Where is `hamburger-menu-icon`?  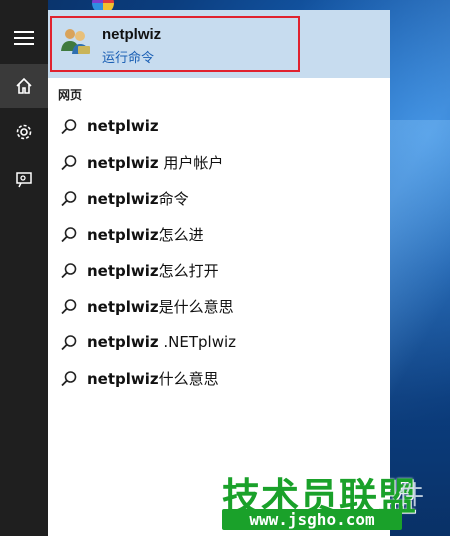
hamburger-menu-icon is located at coordinates (24, 38).